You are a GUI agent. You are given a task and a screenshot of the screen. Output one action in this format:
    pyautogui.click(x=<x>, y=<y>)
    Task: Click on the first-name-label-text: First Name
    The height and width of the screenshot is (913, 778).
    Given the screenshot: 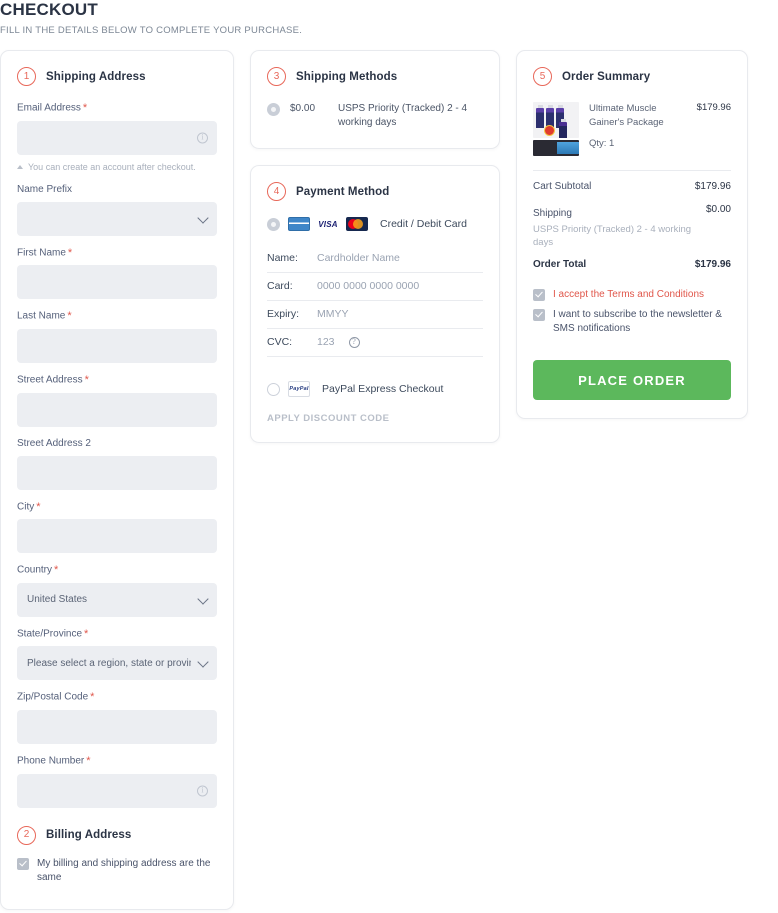 What is the action you would take?
    pyautogui.click(x=41, y=253)
    